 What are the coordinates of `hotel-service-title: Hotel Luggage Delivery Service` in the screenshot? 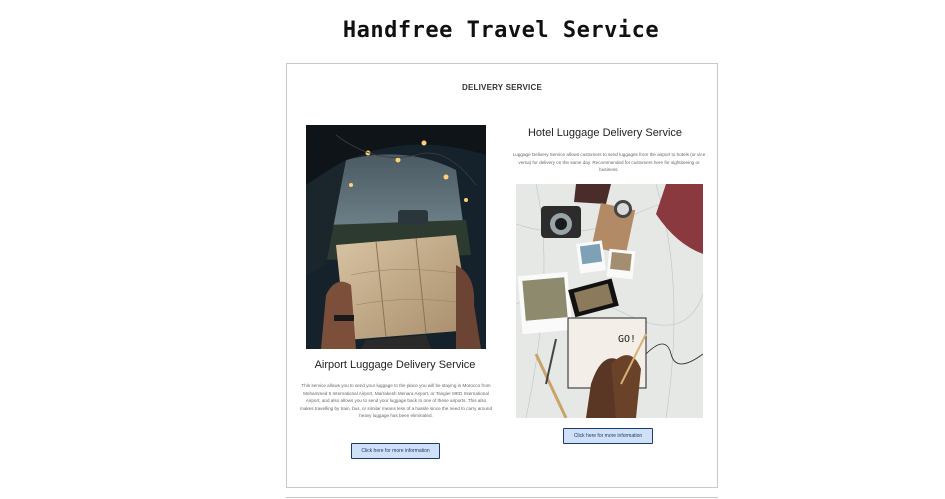 It's located at (605, 133).